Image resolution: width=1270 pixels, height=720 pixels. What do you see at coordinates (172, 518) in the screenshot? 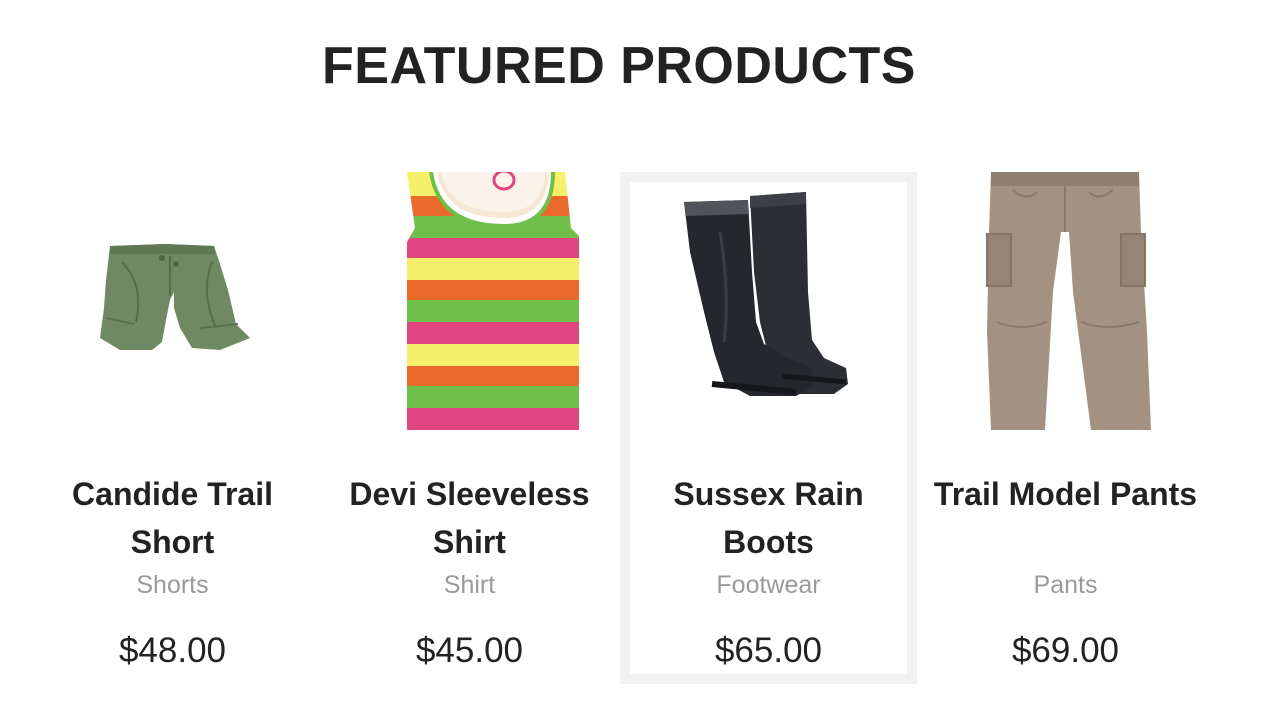
I see `product-name: Candide Trail Short` at bounding box center [172, 518].